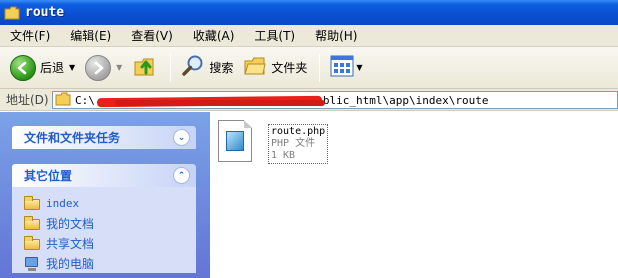 This screenshot has height=278, width=618. I want to click on address-path-start: C:\, so click(85, 100).